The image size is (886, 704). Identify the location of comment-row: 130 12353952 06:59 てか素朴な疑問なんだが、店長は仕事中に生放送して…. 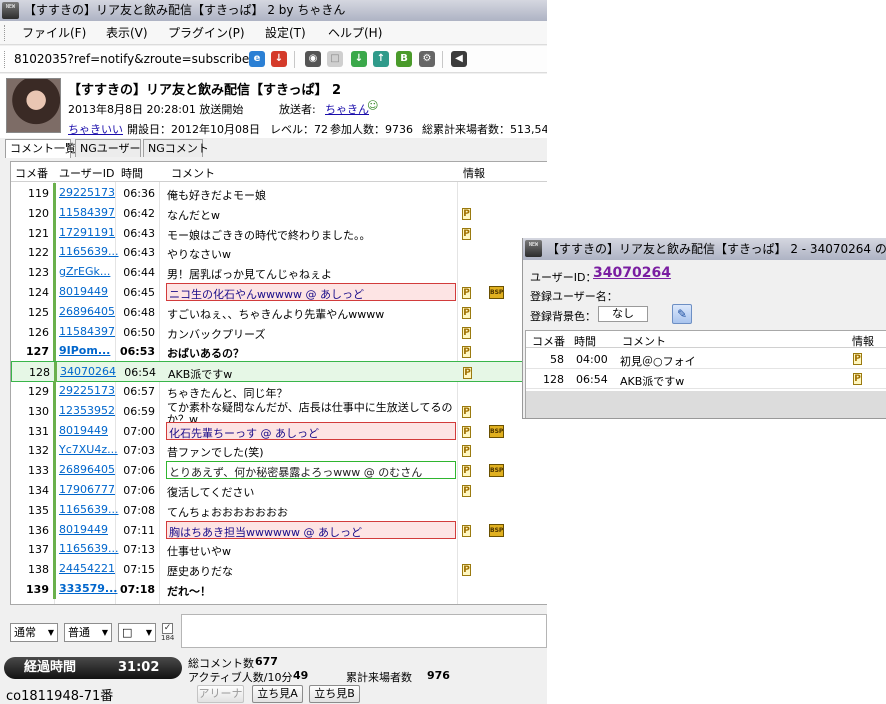
(279, 412).